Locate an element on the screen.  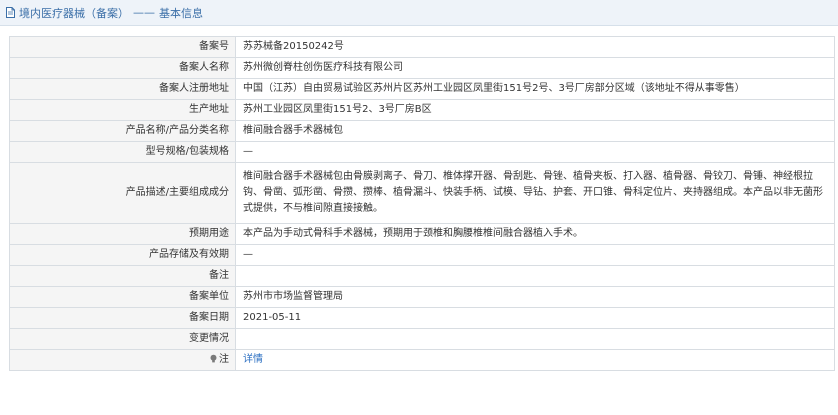
row-value: 苏州工业园区凤里街151号2、3号厂房B区 is located at coordinates (535, 110).